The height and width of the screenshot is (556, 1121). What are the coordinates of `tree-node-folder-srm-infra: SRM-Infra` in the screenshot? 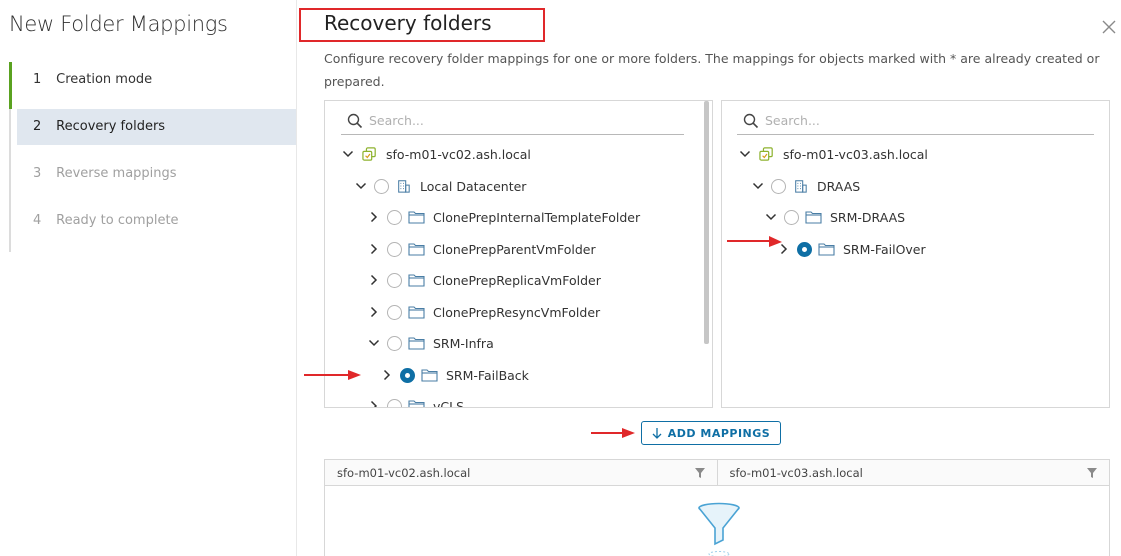 It's located at (431, 343).